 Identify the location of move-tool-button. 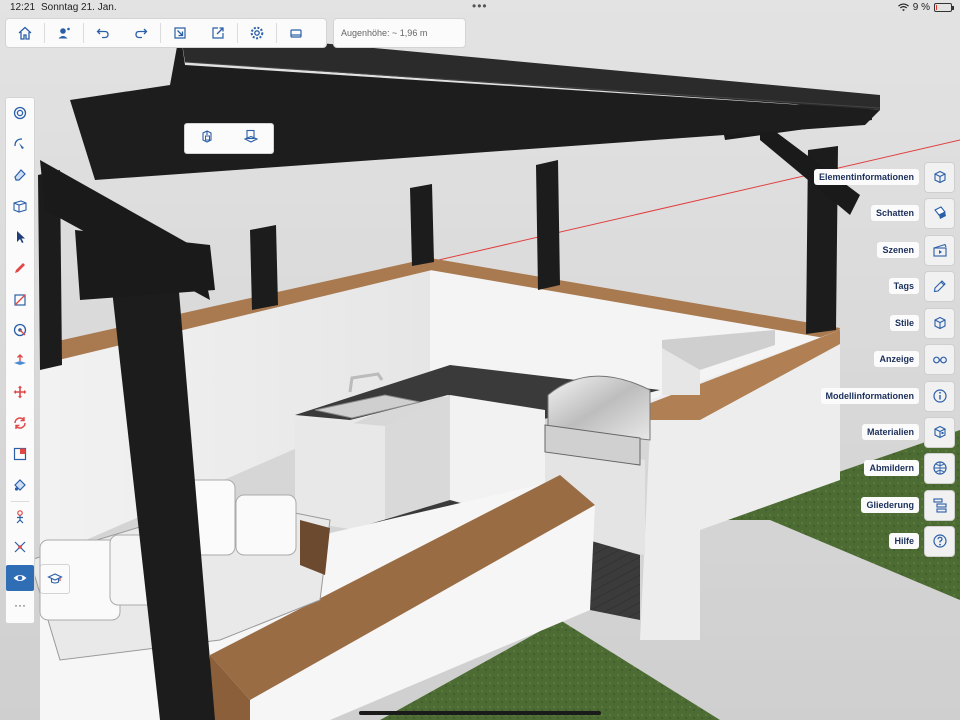
(20, 392).